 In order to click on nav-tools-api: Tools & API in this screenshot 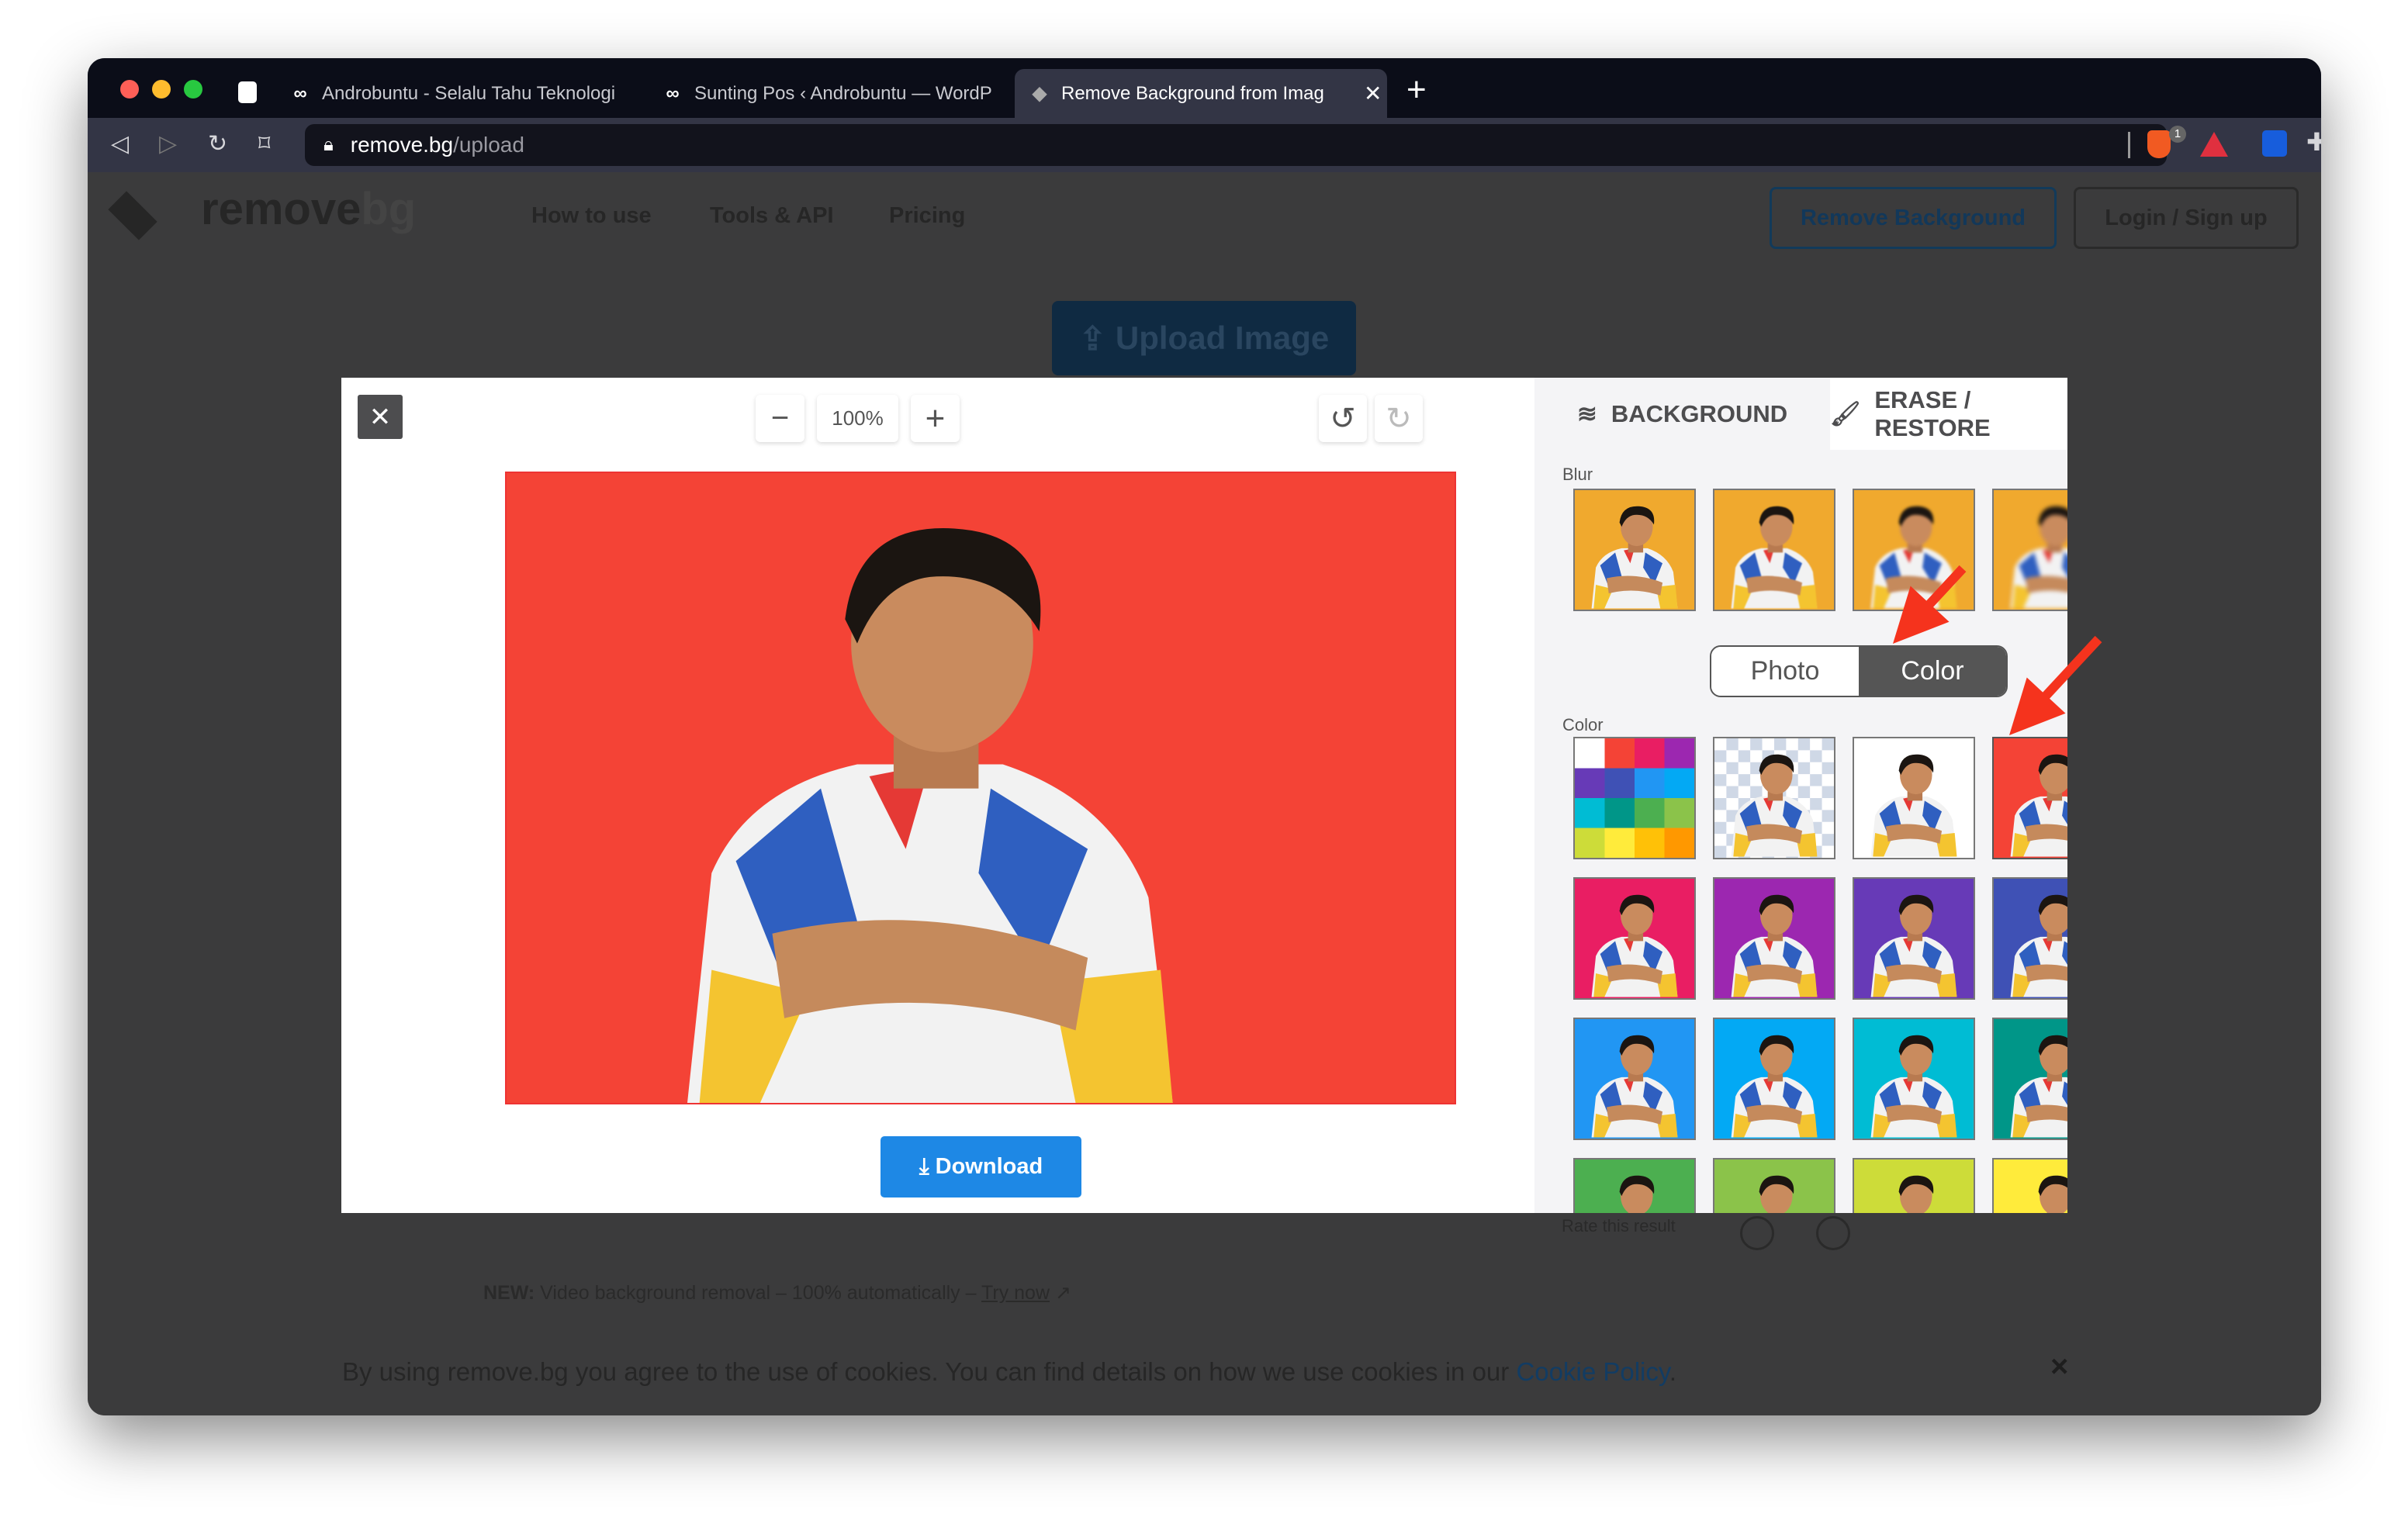, I will do `click(772, 216)`.